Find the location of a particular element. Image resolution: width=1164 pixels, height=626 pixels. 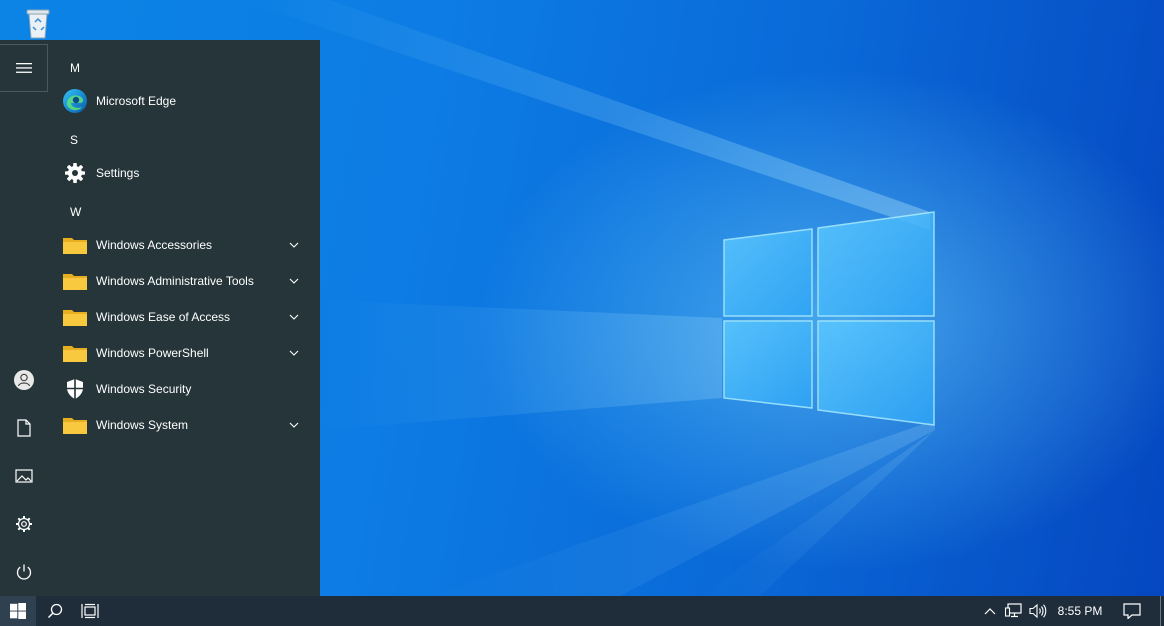

shield-icon is located at coordinates (75, 389).